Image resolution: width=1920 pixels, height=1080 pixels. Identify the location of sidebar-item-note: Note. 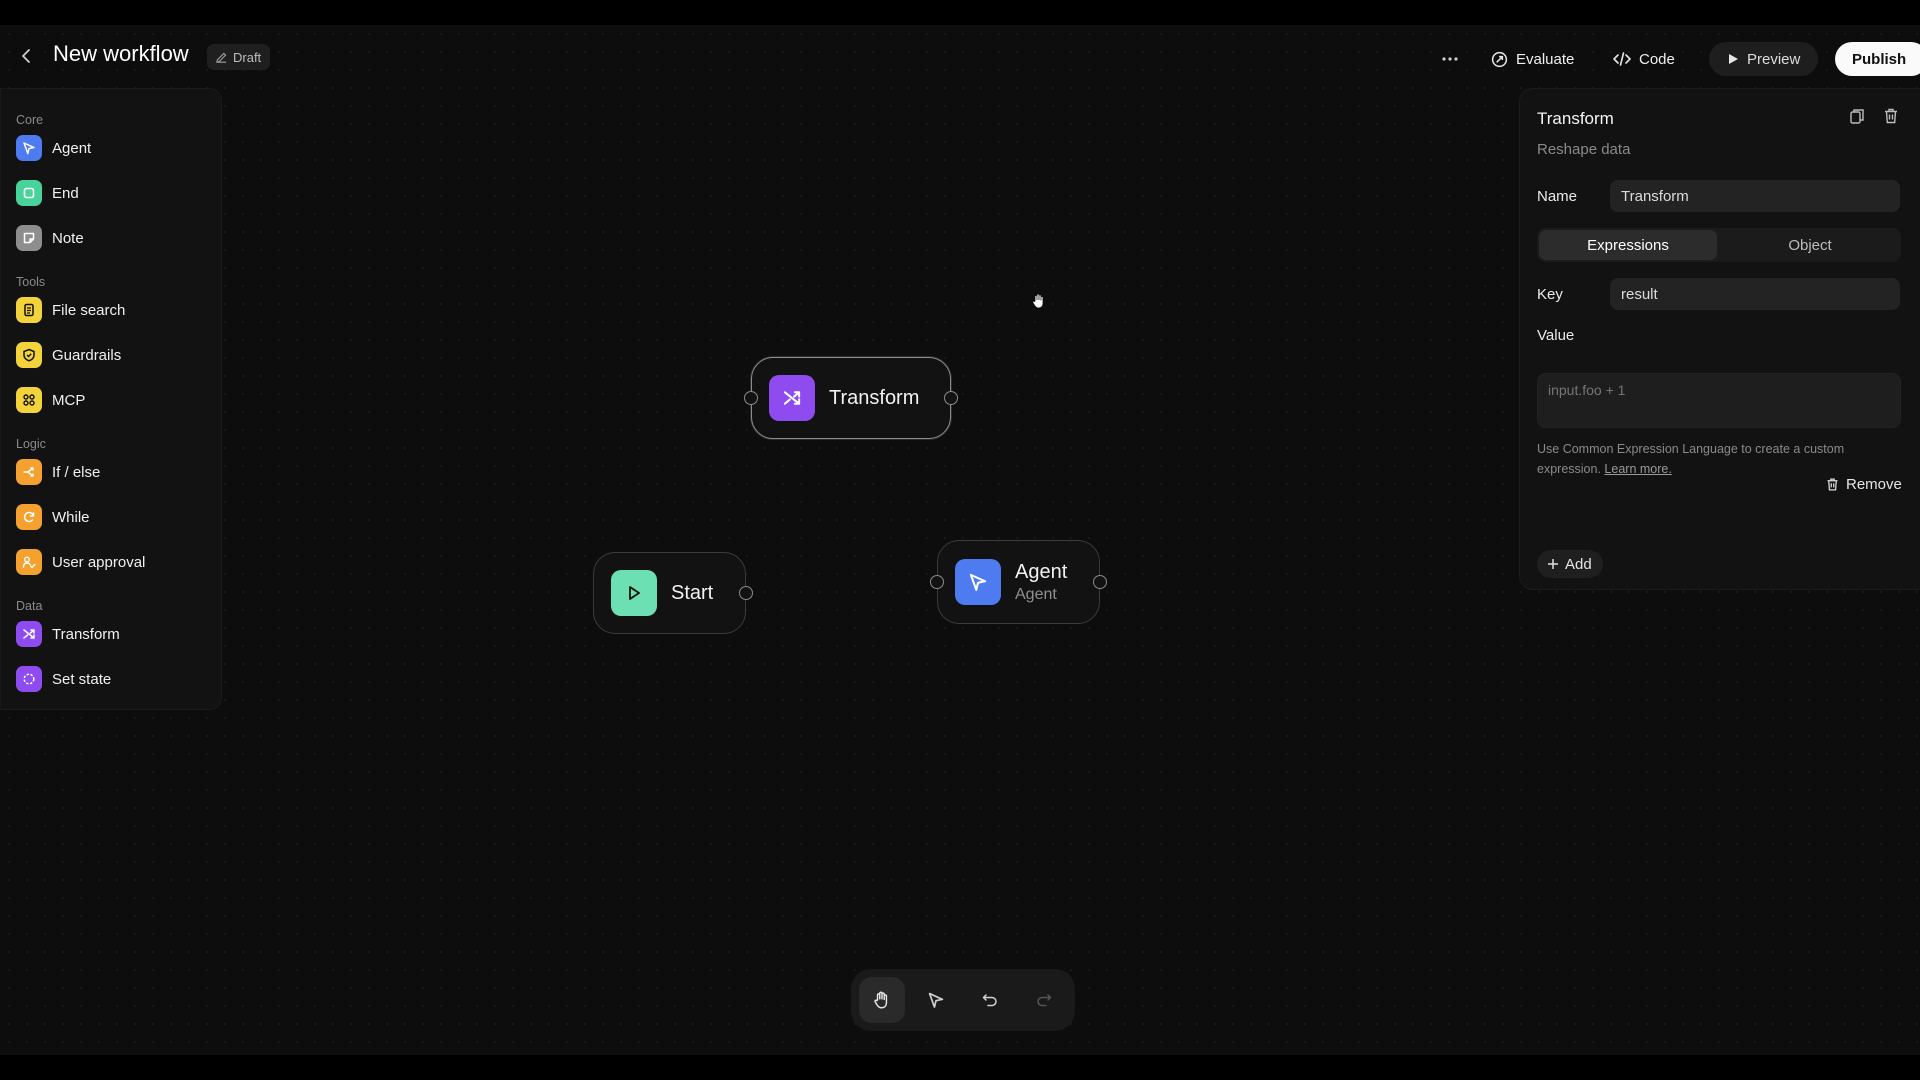
(113, 238).